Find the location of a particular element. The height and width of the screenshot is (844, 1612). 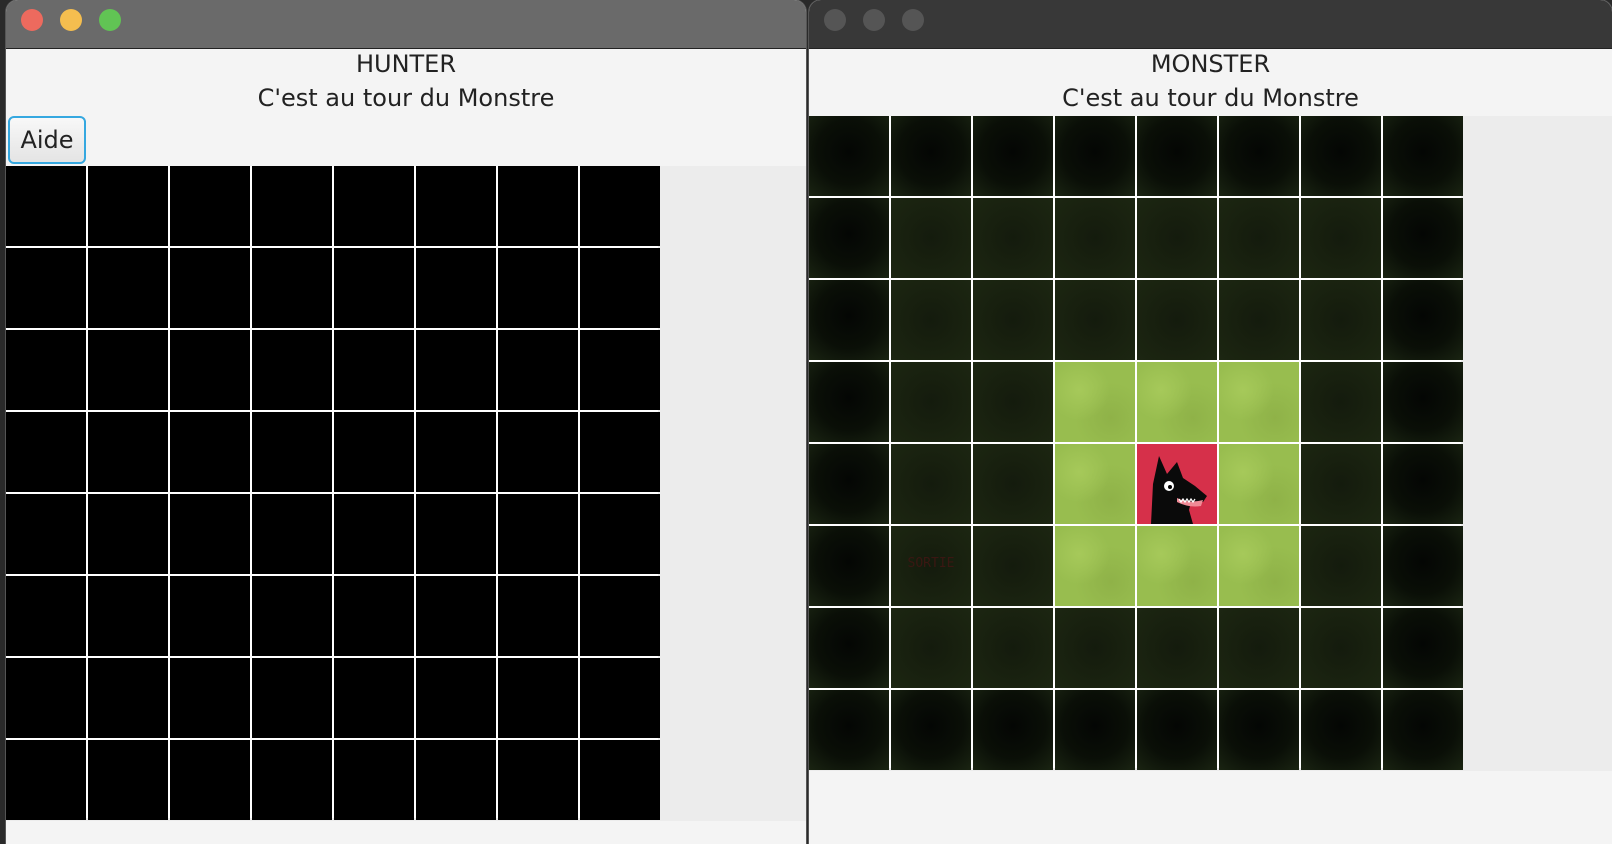

exit-cell: SORTIE is located at coordinates (931, 566).